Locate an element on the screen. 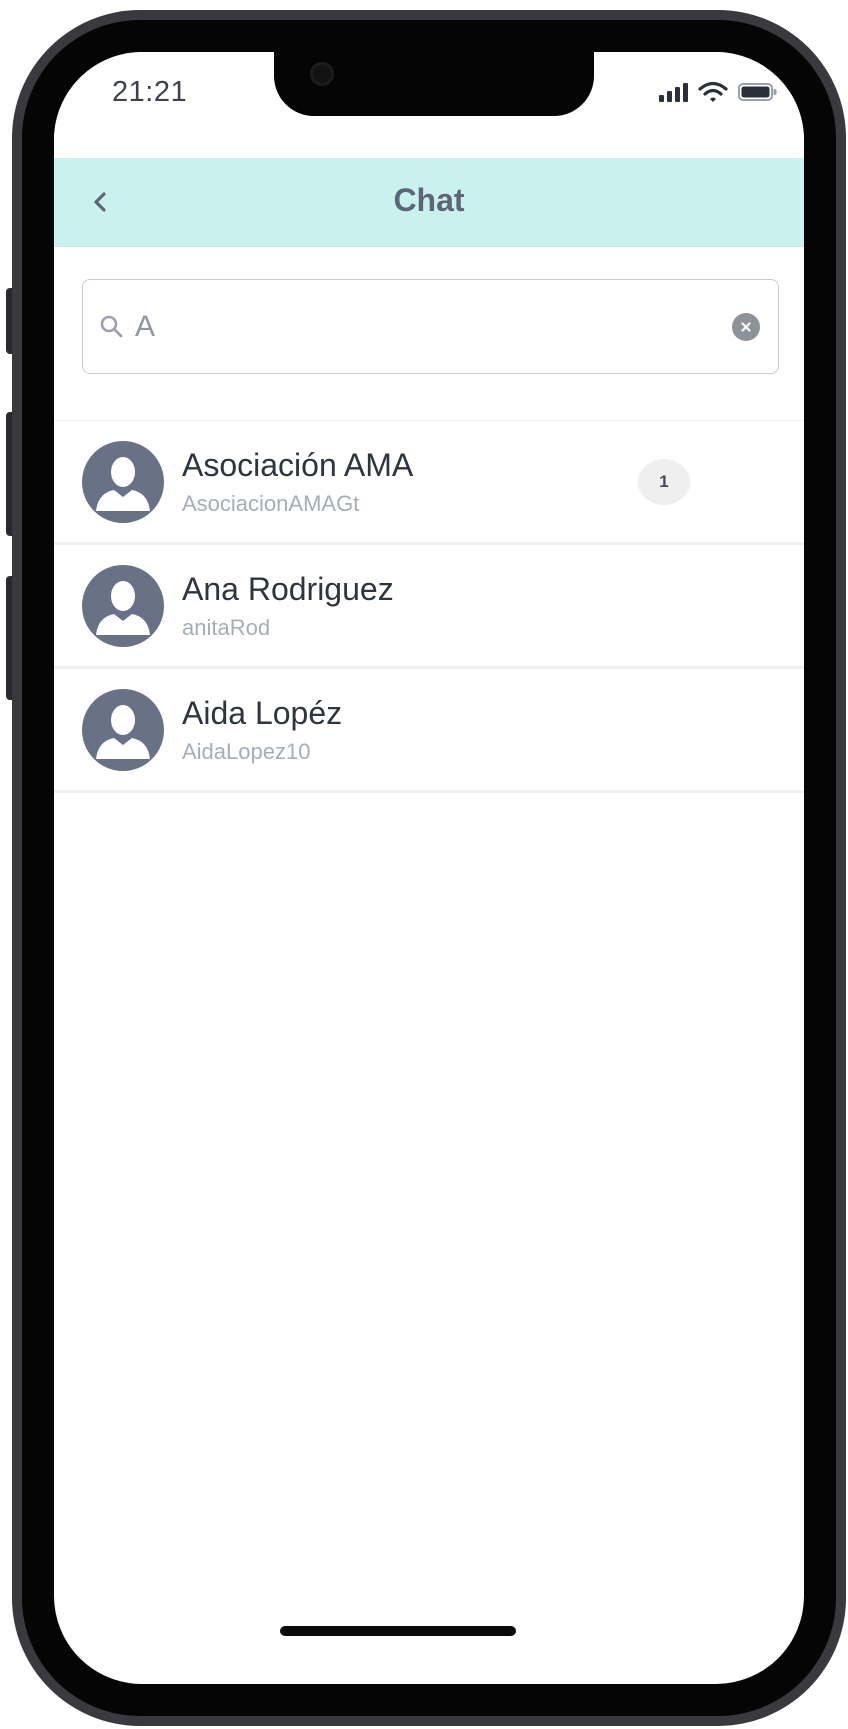  status-icons is located at coordinates (718, 92).